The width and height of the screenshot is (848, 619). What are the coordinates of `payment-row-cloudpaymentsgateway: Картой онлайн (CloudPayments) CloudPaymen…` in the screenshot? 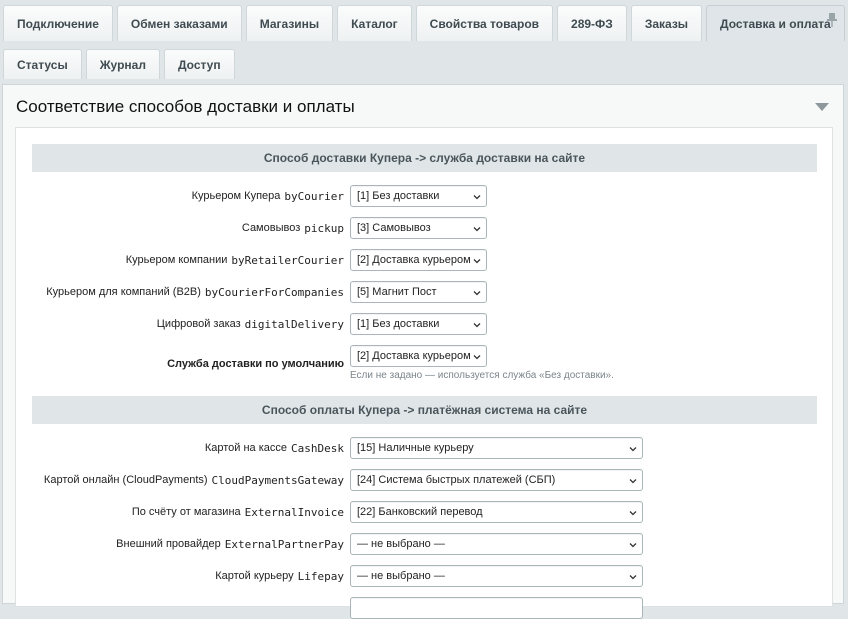 It's located at (424, 481).